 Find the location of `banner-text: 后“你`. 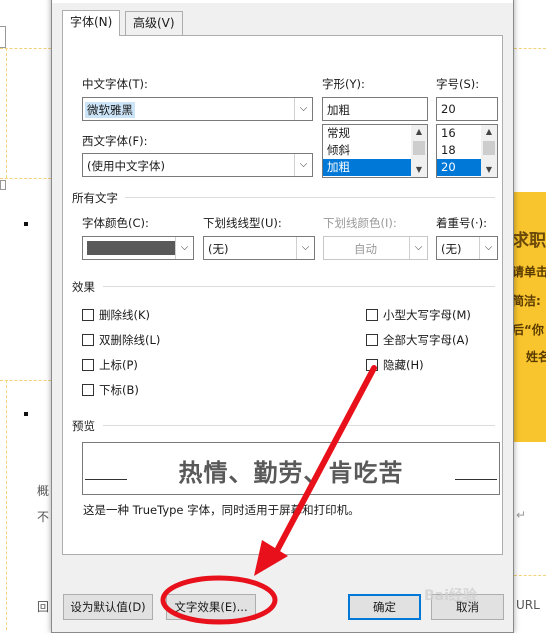

banner-text: 后“你 is located at coordinates (528, 330).